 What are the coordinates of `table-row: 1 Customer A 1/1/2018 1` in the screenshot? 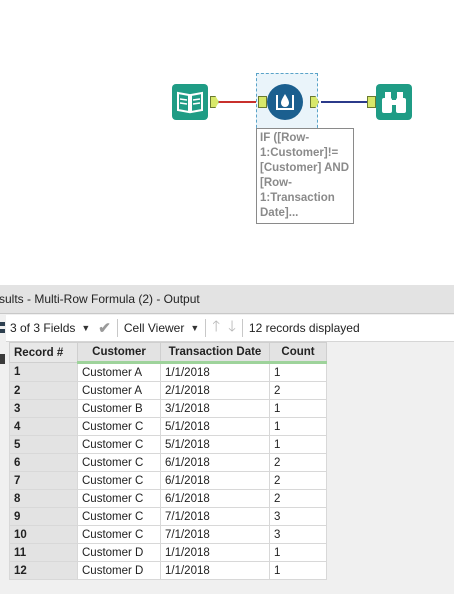 It's located at (168, 372).